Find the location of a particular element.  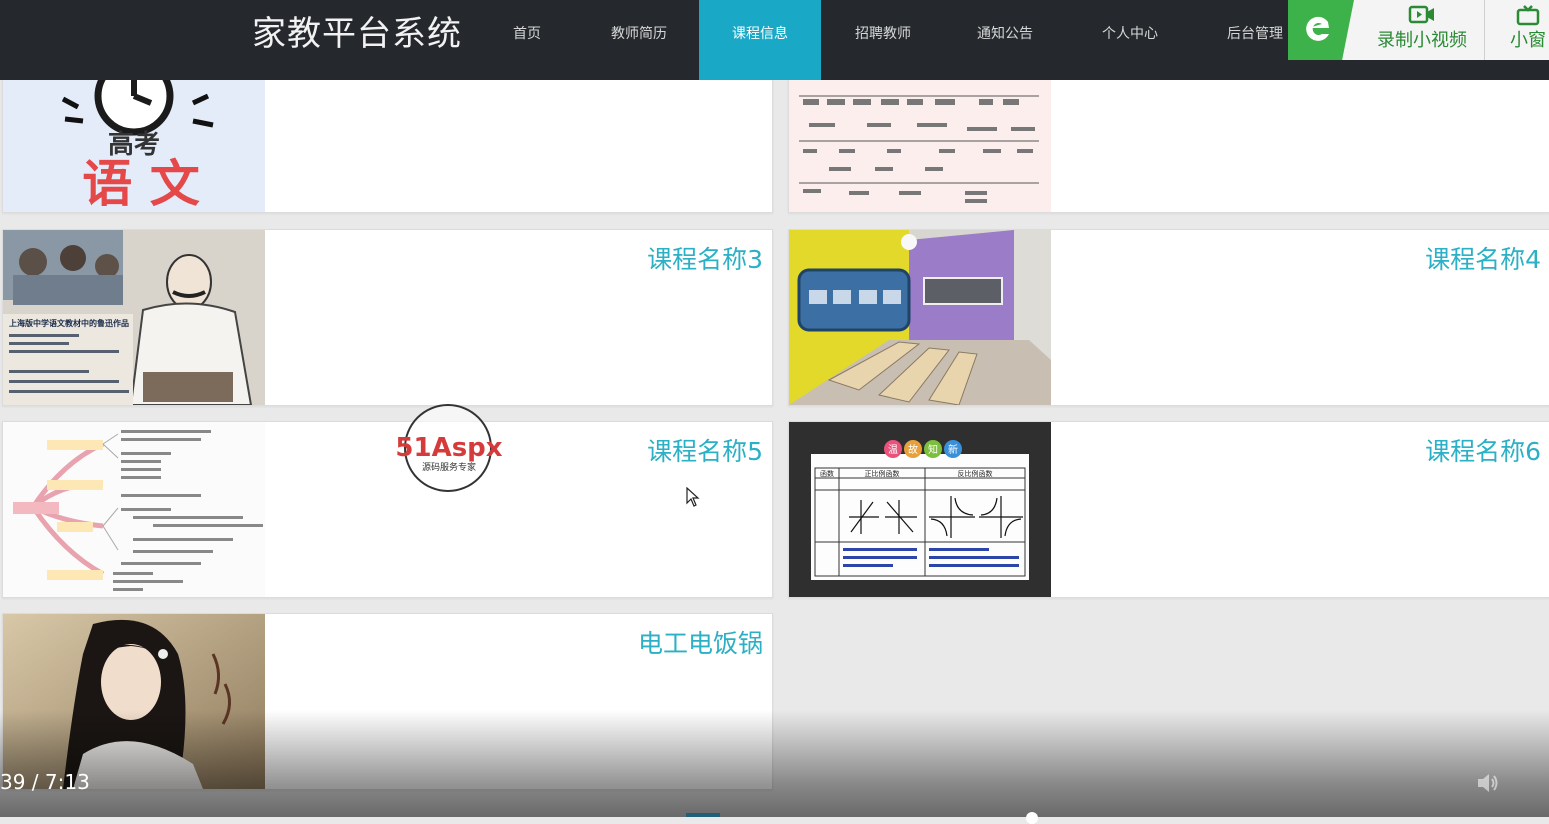

mouse-cursor-icon is located at coordinates (693, 497).